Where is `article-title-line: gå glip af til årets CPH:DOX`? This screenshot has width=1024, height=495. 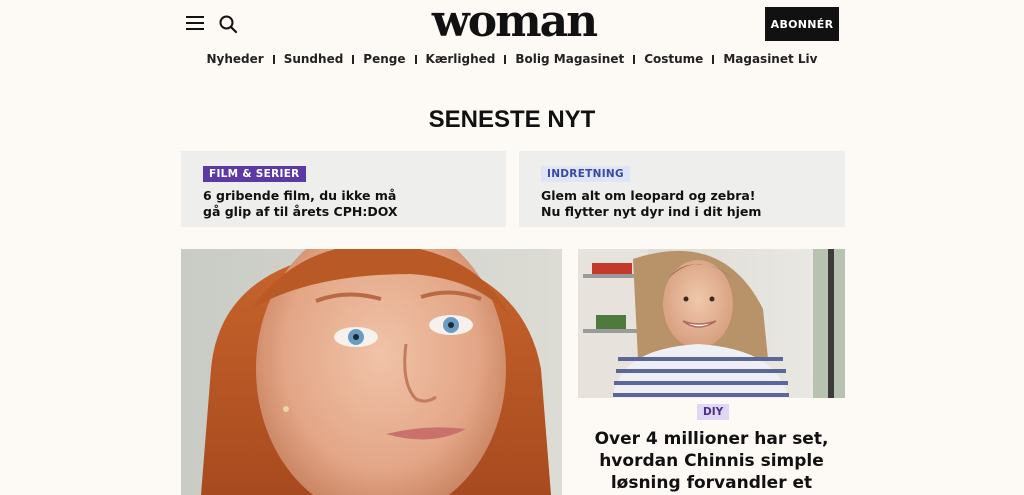 article-title-line: gå glip af til årets CPH:DOX is located at coordinates (300, 211).